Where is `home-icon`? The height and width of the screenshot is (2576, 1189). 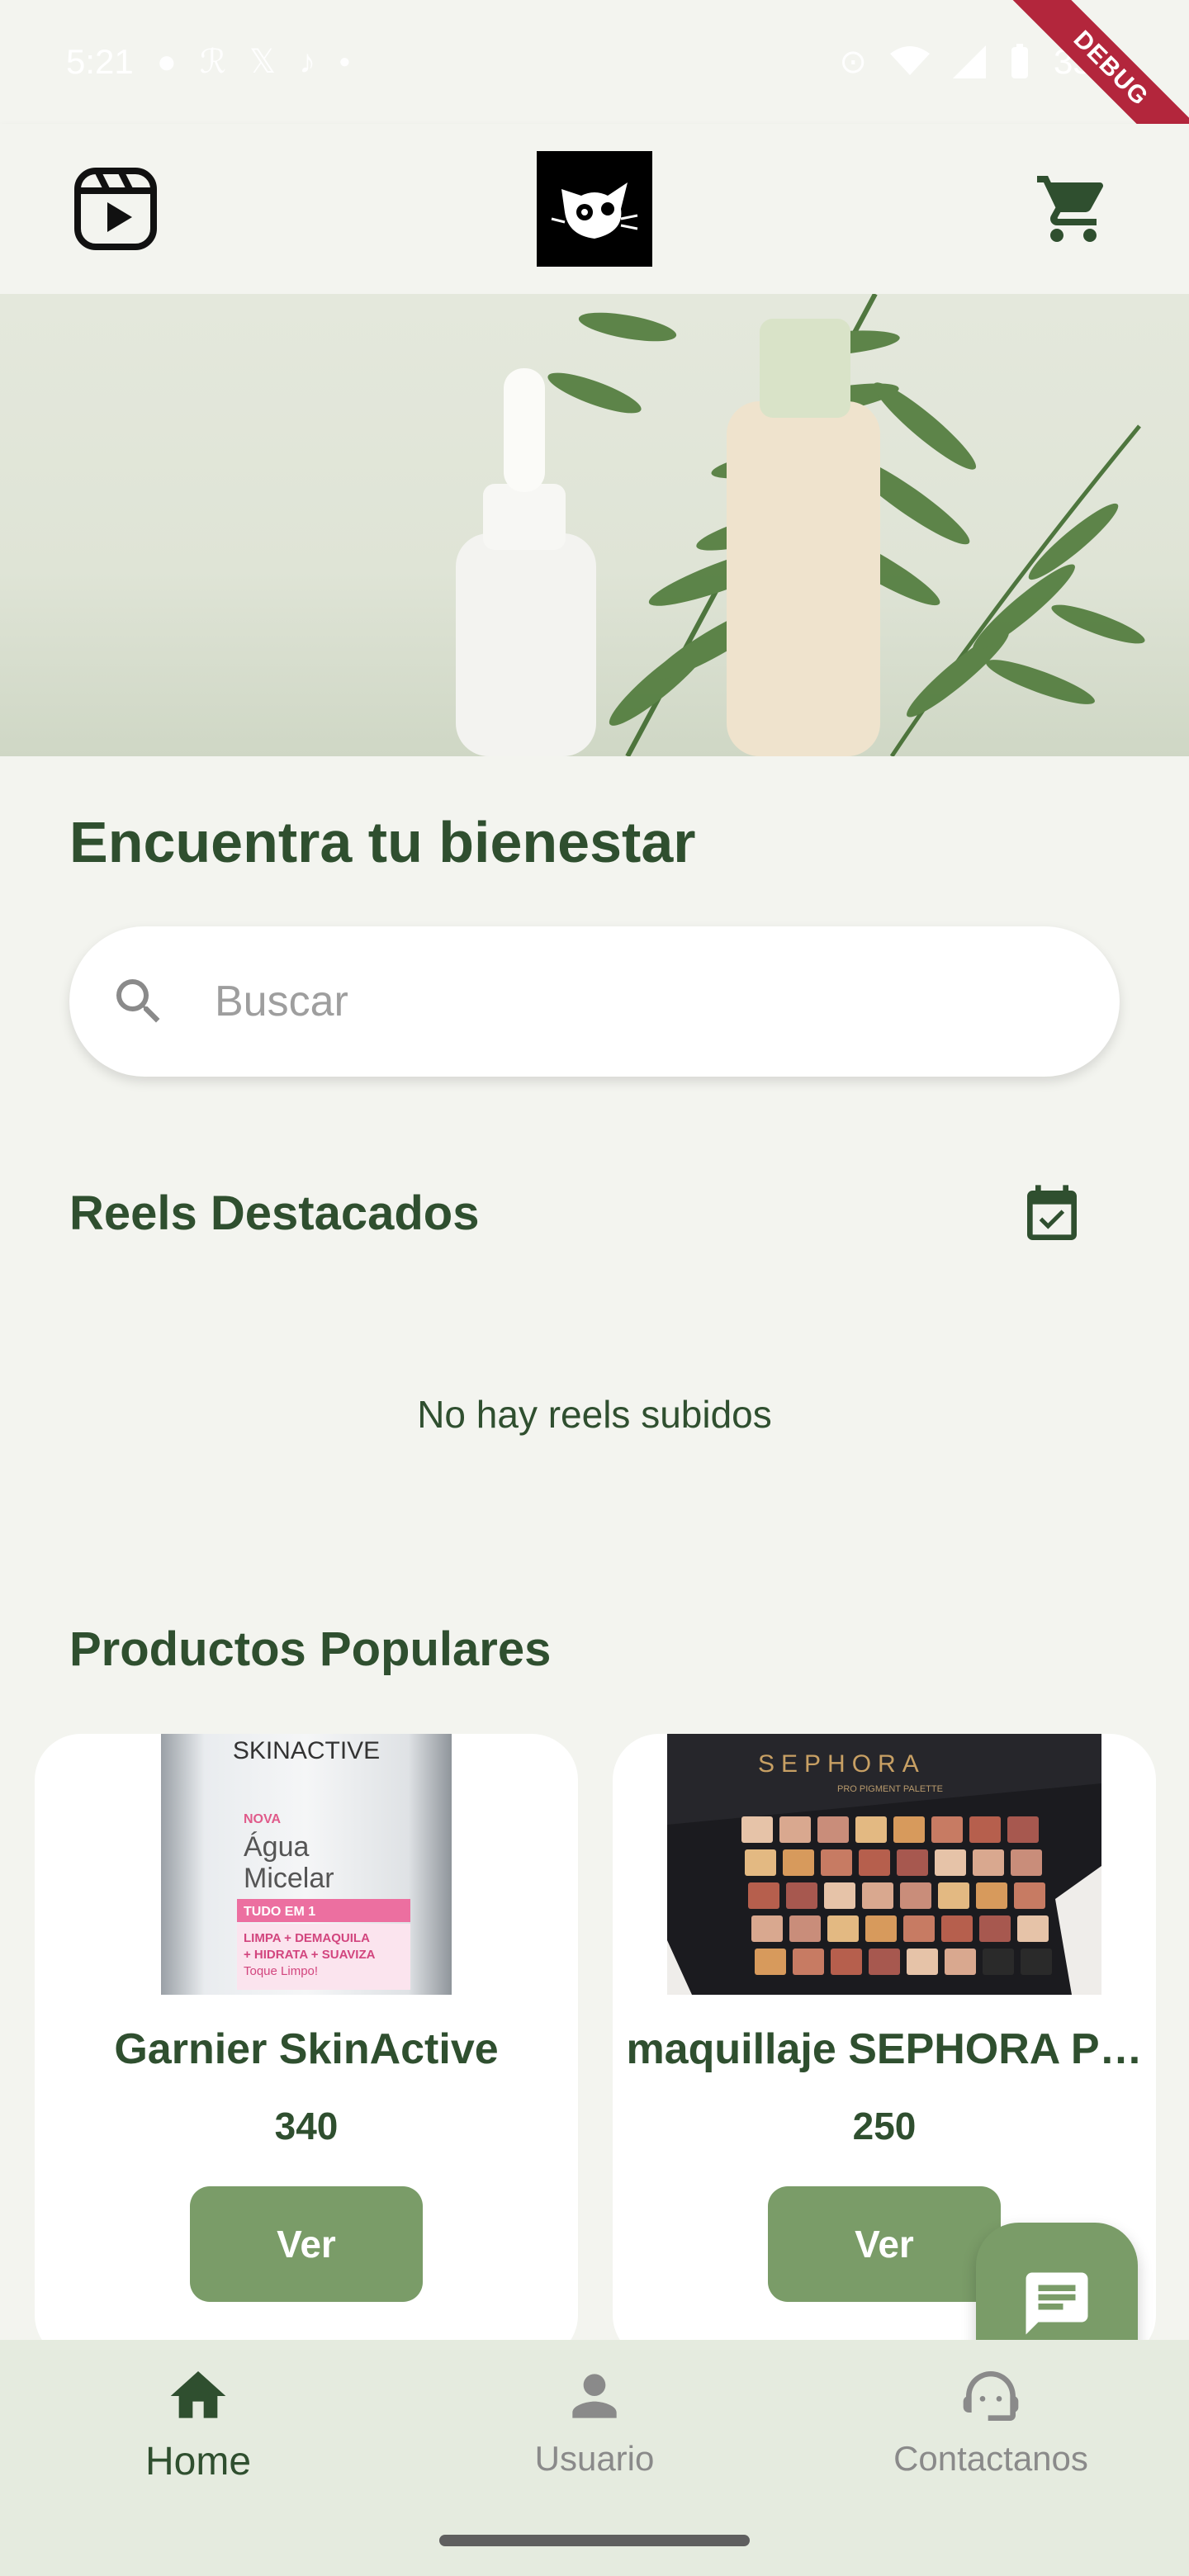 home-icon is located at coordinates (198, 2396).